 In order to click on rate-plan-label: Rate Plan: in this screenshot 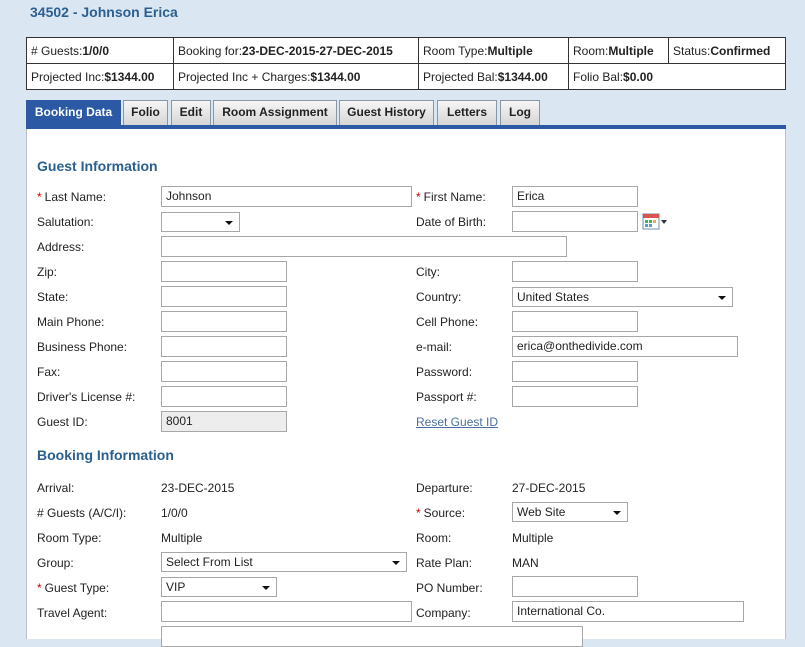, I will do `click(444, 563)`.